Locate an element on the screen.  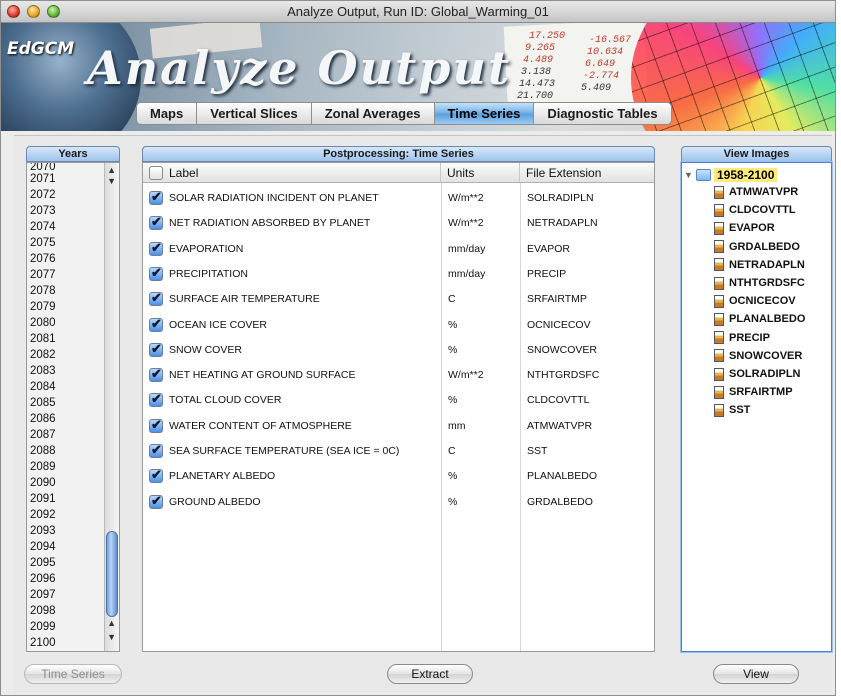
banner-number: 14.473 is located at coordinates (537, 84).